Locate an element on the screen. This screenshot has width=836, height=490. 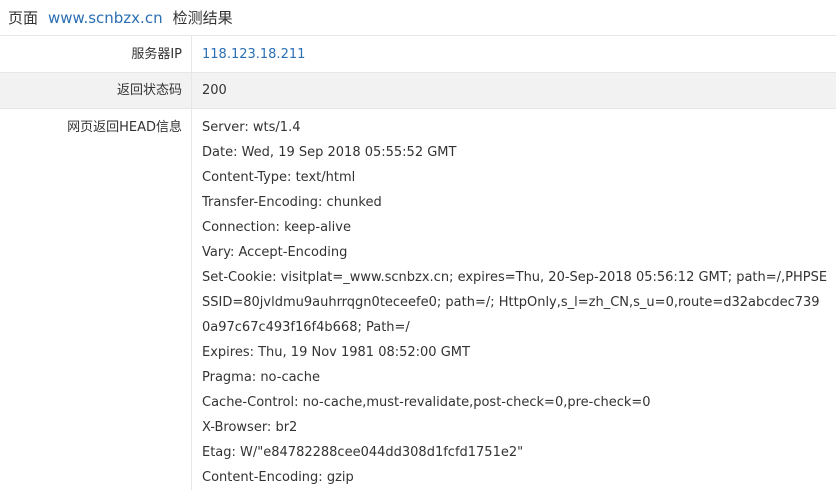
server-ip-value: 118.123.18.211 is located at coordinates (514, 54).